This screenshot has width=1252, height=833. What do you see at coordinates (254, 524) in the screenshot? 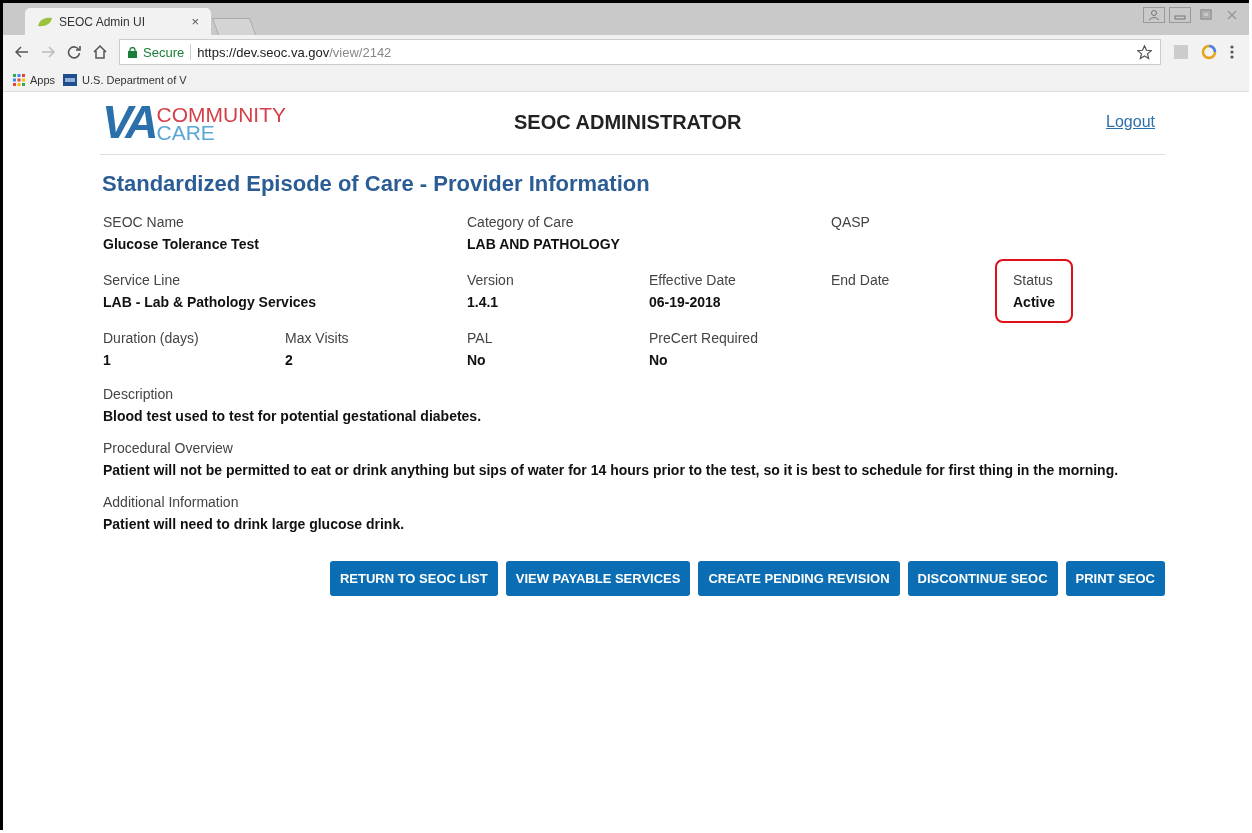
I see `section-text: Patient will need to drink large glucose drink.` at bounding box center [254, 524].